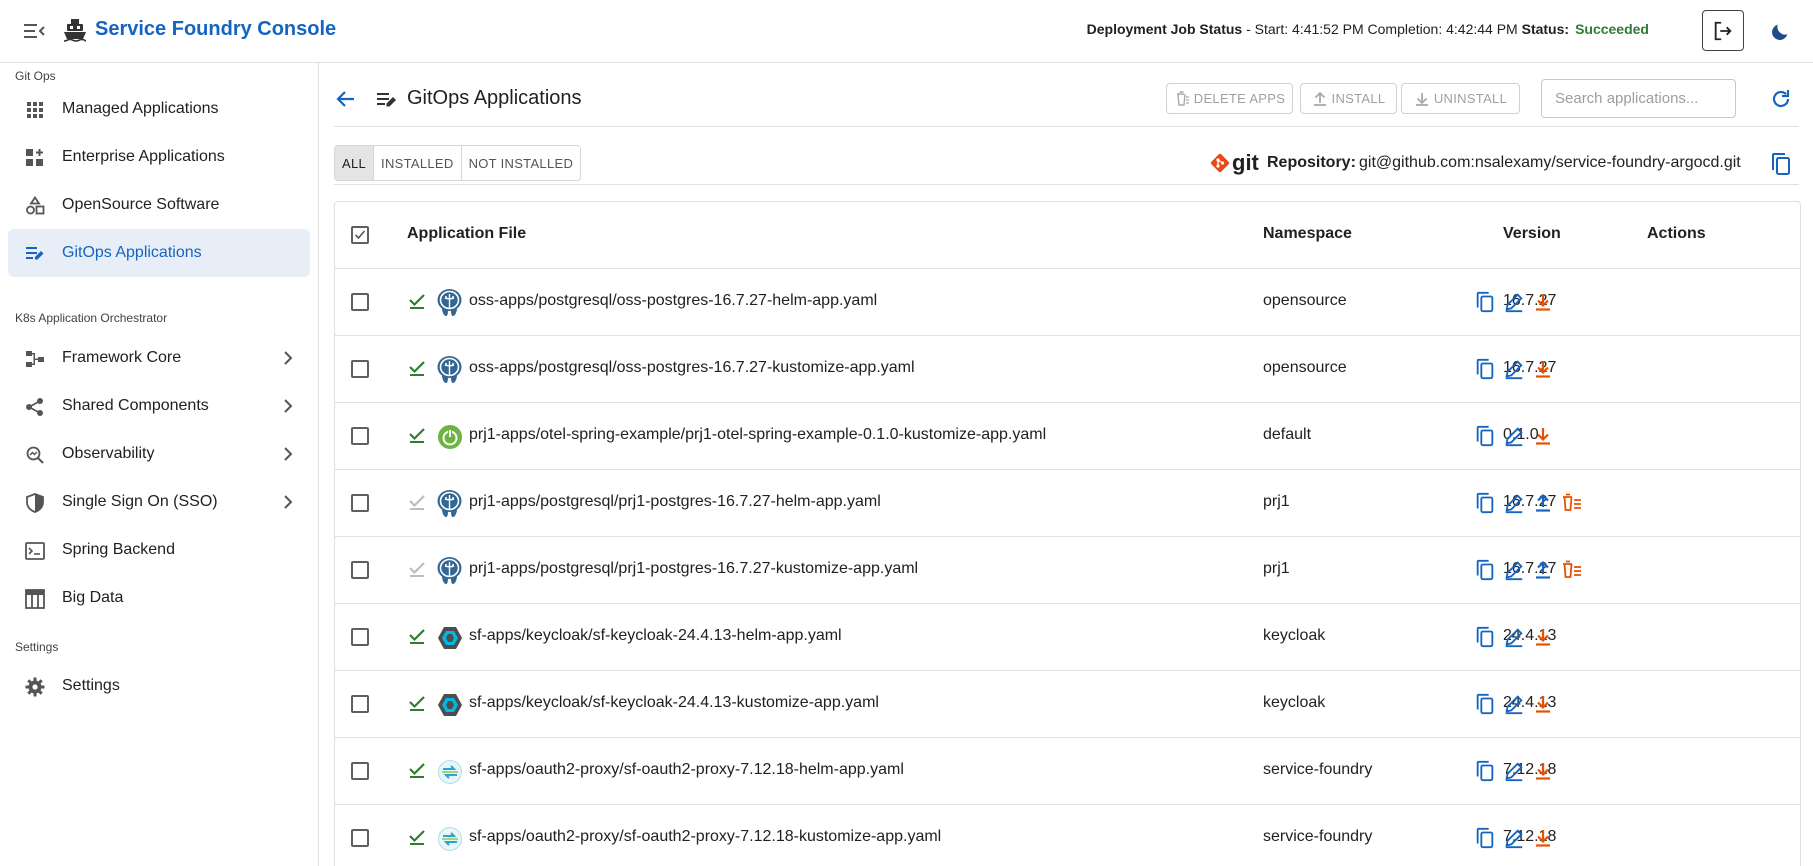 This screenshot has width=1813, height=866. Describe the element at coordinates (1239, 98) in the screenshot. I see `delete-apps-label: DELETE APPS` at that location.